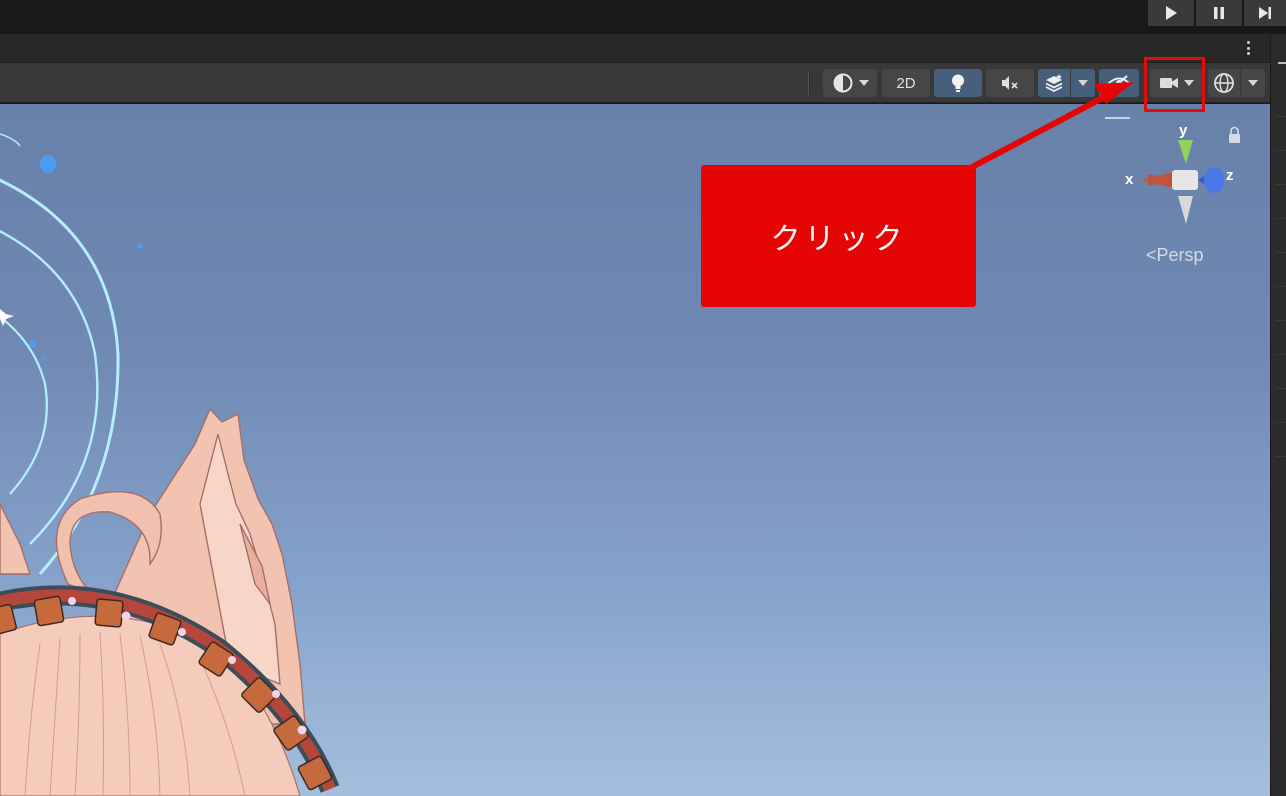  I want to click on step-icon, so click(1265, 13).